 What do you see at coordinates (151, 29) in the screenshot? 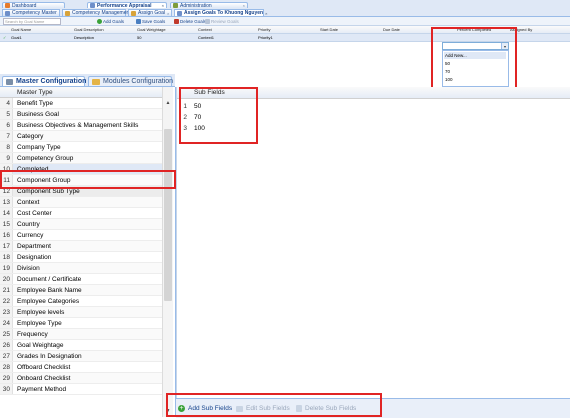
I see `column-header: Goal Weightage` at bounding box center [151, 29].